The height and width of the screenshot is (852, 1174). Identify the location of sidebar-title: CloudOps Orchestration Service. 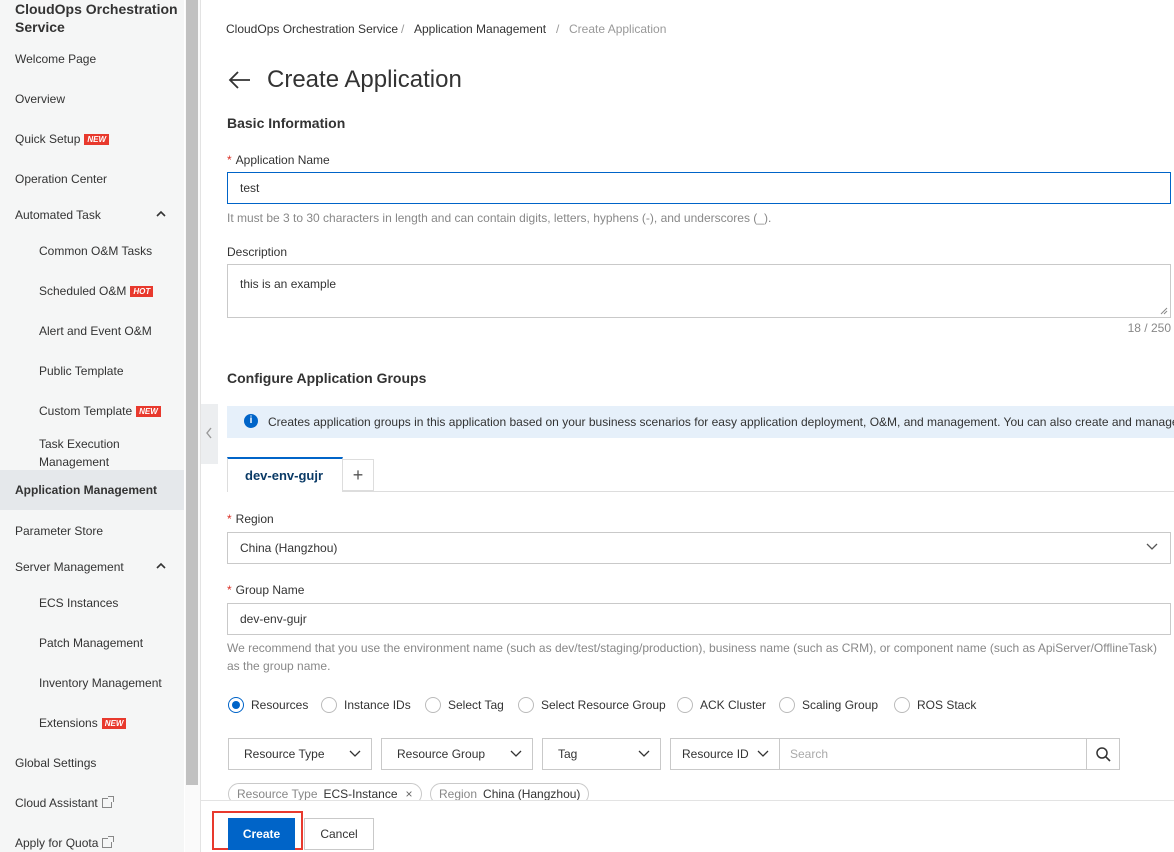
(96, 18).